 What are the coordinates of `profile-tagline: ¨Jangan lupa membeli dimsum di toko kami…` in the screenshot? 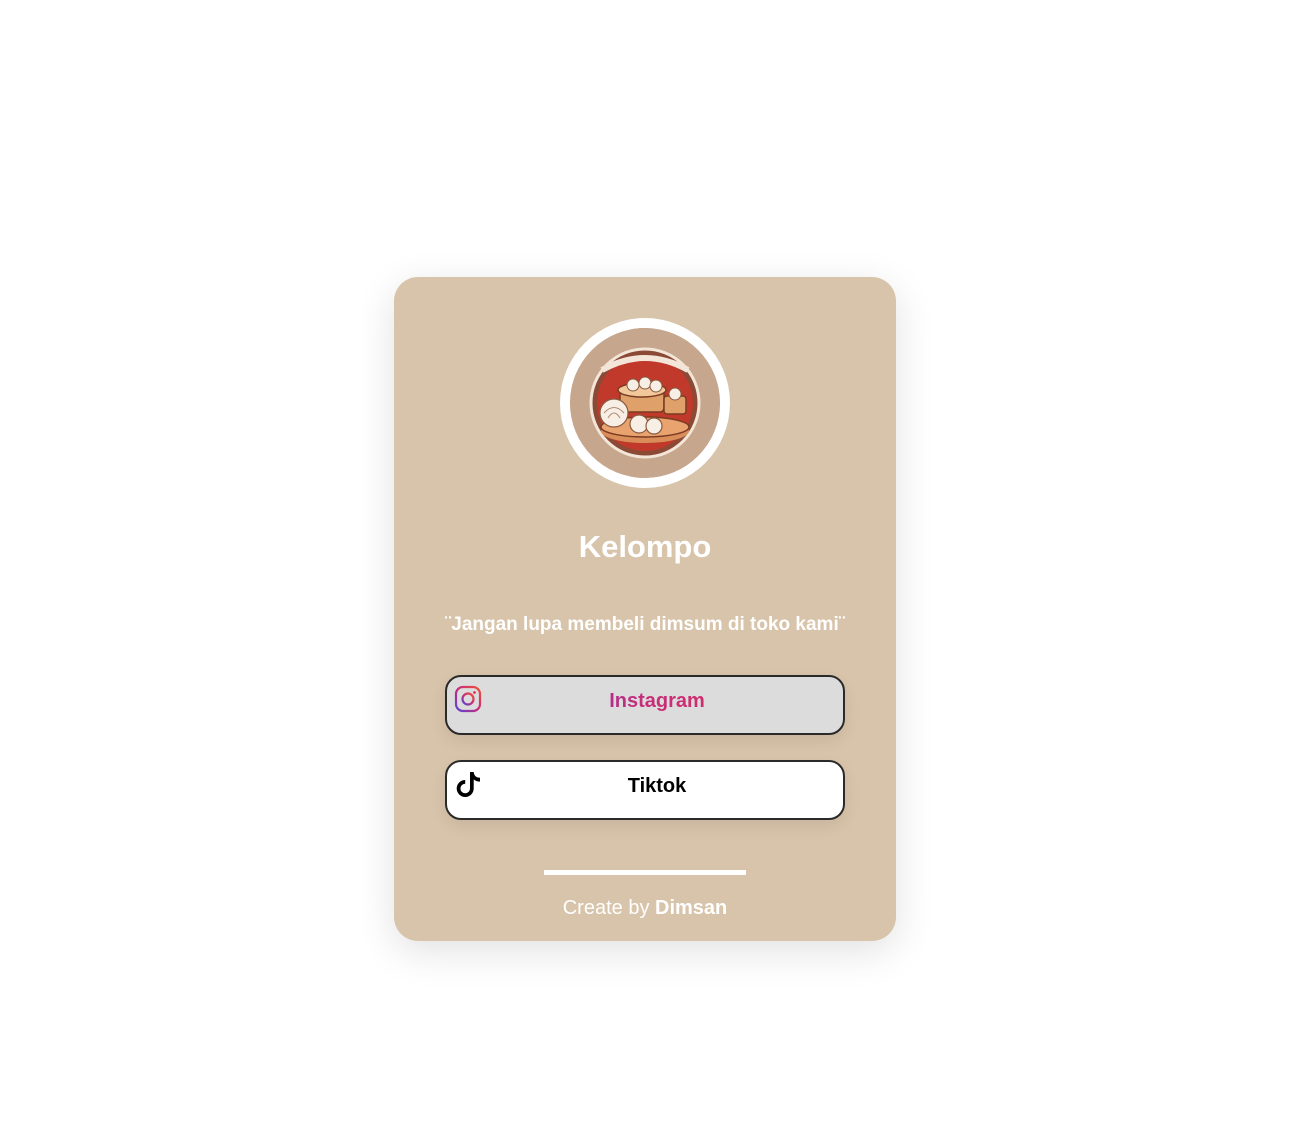 It's located at (645, 624).